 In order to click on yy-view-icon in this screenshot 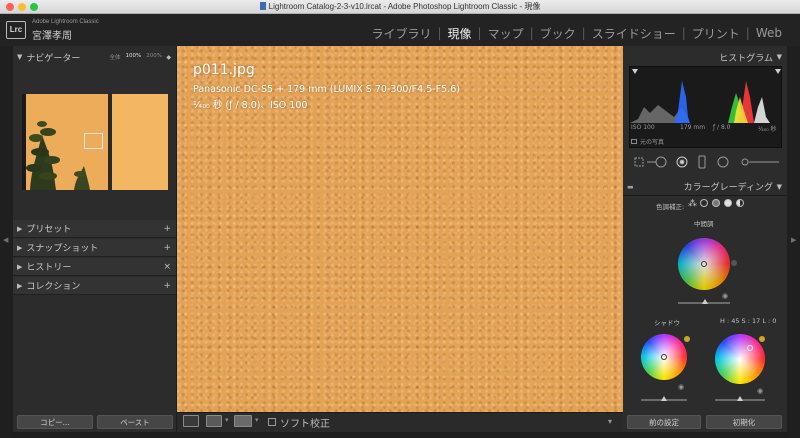, I will do `click(243, 421)`.